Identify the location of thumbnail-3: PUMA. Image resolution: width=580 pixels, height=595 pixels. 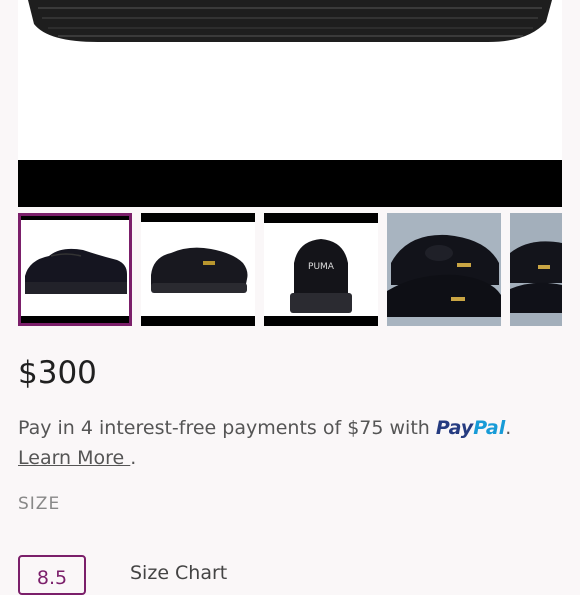
(321, 269).